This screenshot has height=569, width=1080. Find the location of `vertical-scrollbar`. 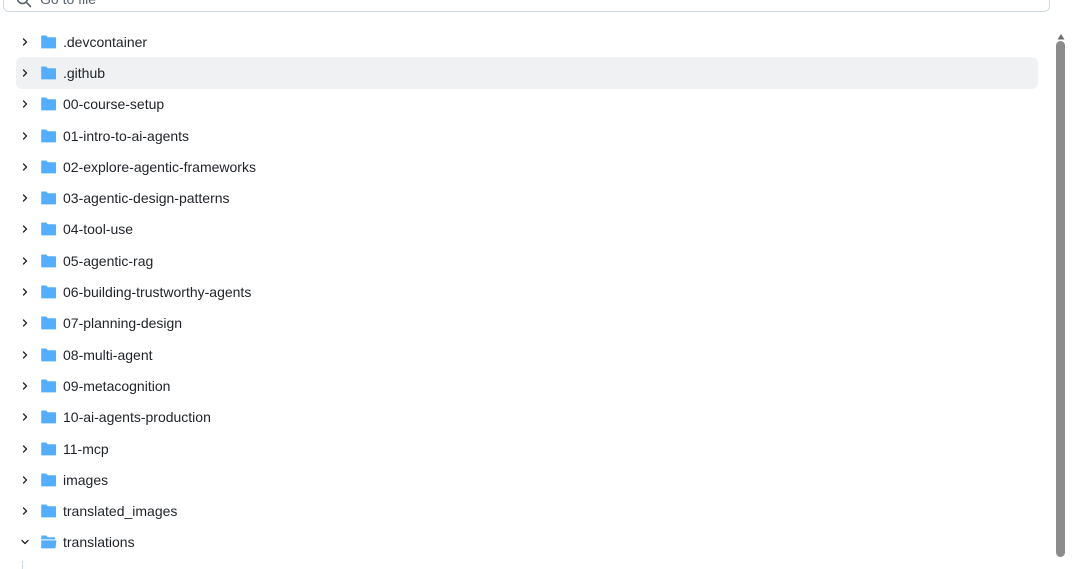

vertical-scrollbar is located at coordinates (1061, 298).